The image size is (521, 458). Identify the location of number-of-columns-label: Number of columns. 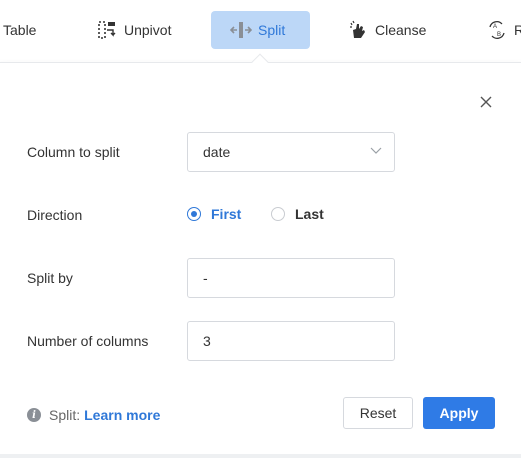
(88, 341).